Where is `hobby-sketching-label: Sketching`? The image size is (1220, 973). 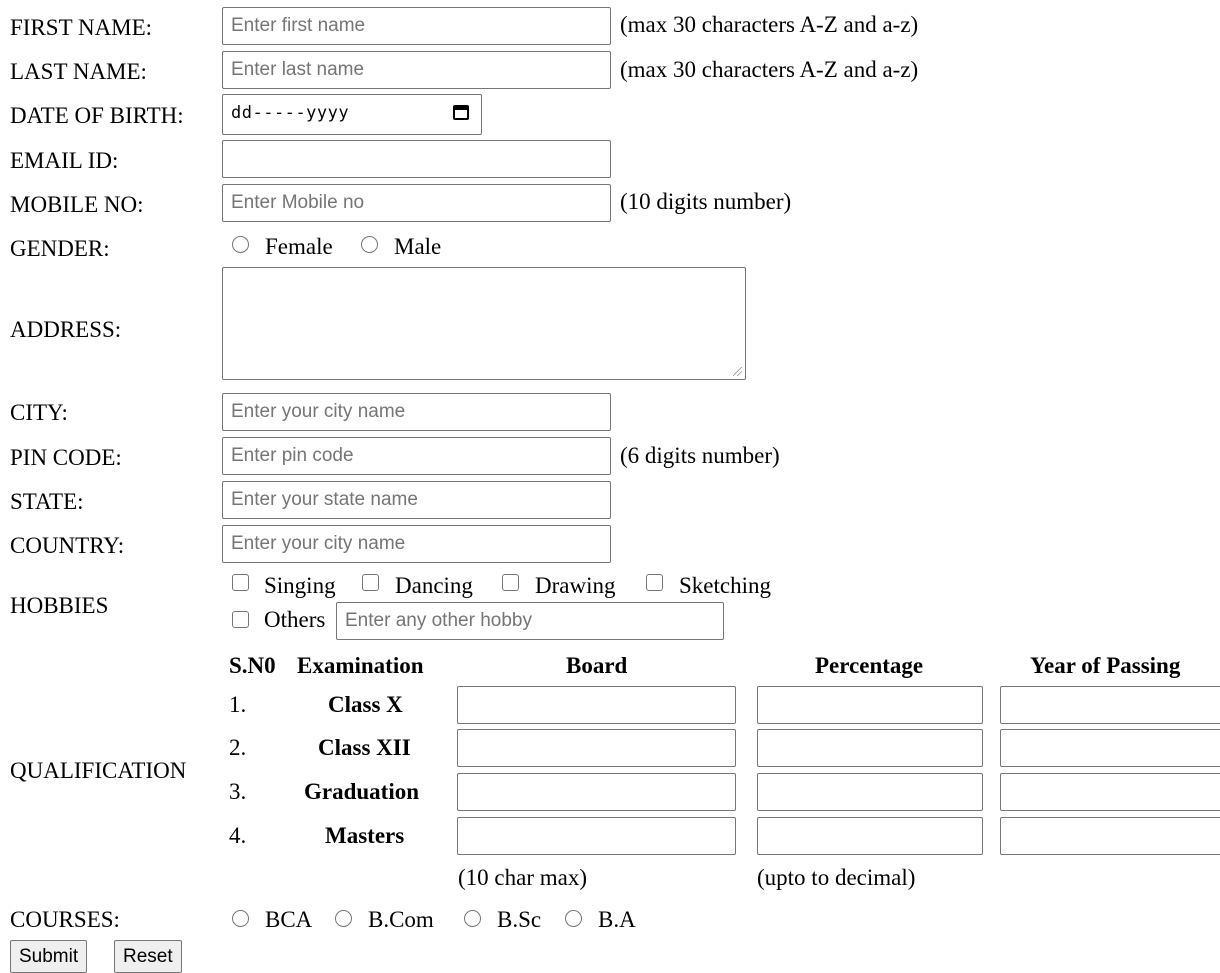 hobby-sketching-label: Sketching is located at coordinates (725, 585).